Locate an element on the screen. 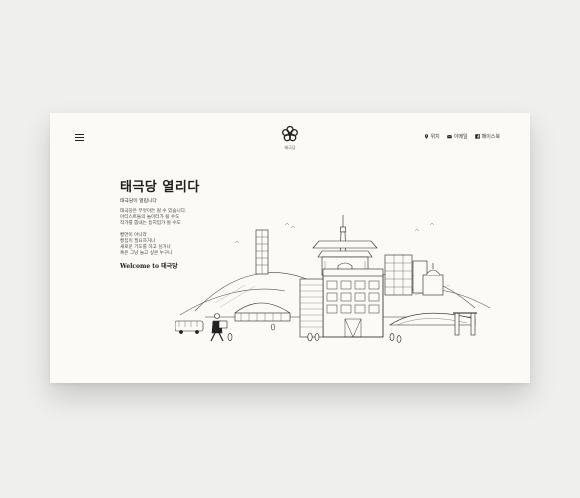 The width and height of the screenshot is (580, 498). welcome-text: Welcome to 태극당 is located at coordinates (149, 266).